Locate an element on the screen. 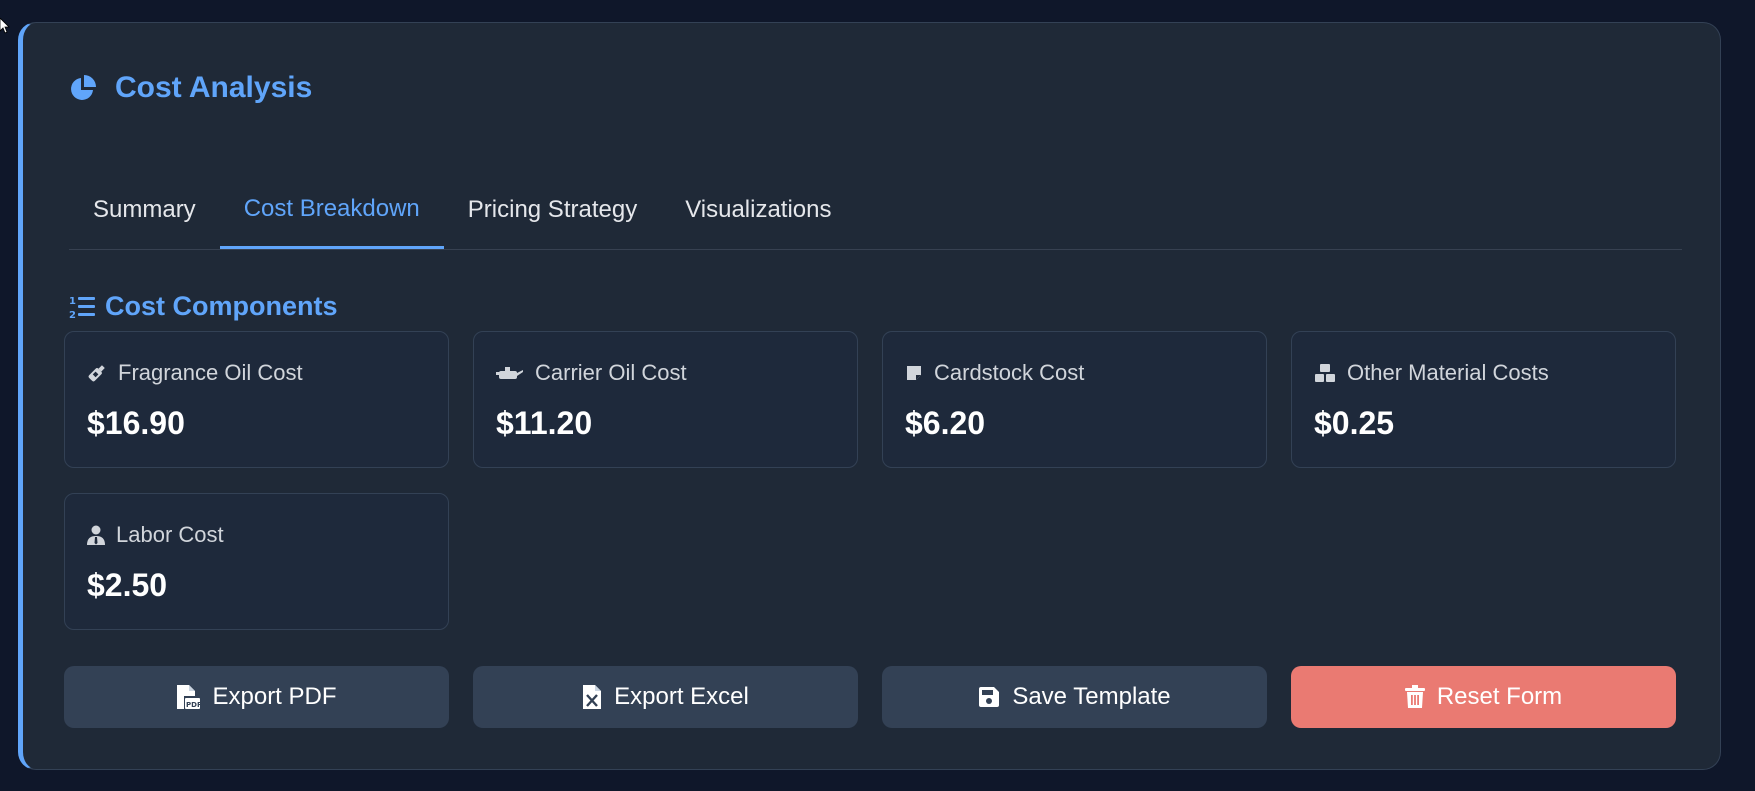 The height and width of the screenshot is (791, 1755). card-value: $2.50 is located at coordinates (127, 585).